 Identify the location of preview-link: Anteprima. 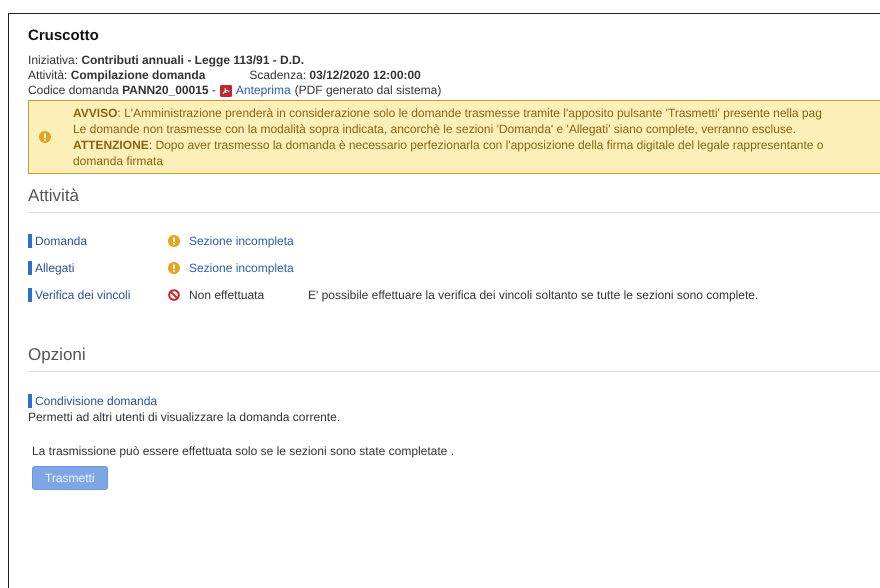
(263, 90).